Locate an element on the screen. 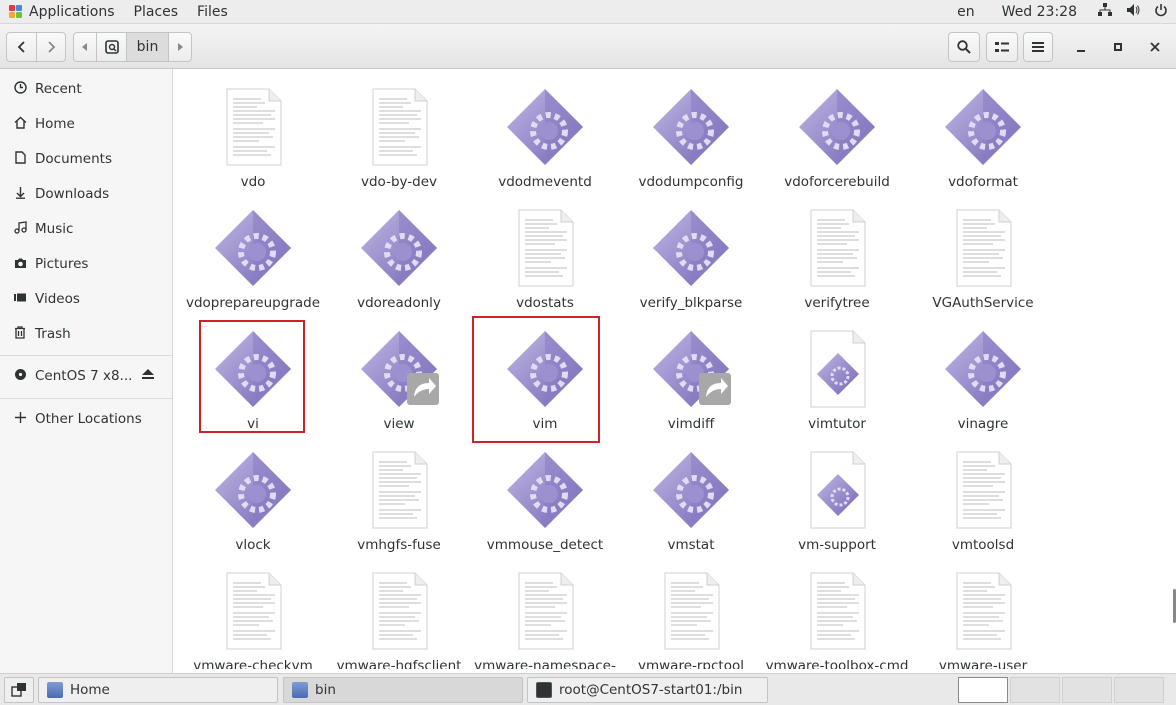  path-scroll-right is located at coordinates (179, 47).